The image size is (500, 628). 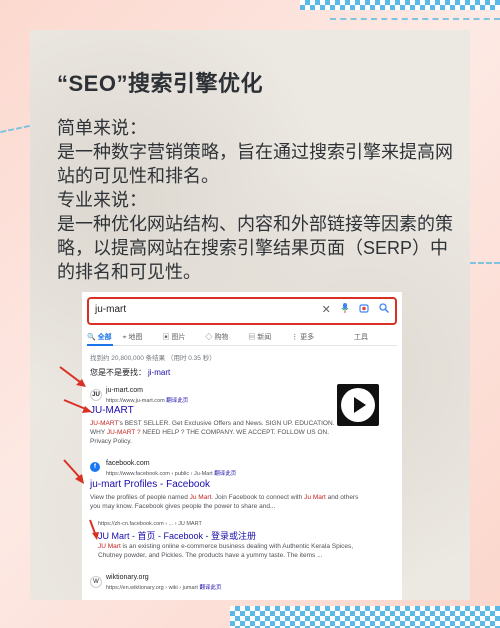 I want to click on tab-news: ▤ 新闻, so click(x=264, y=337).